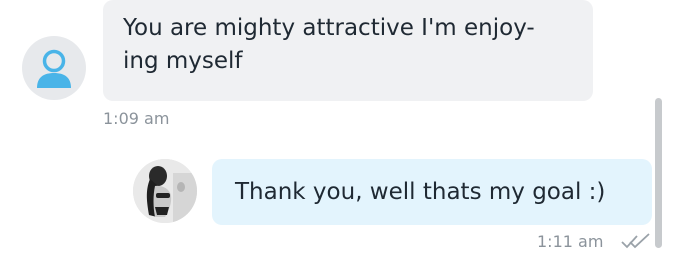 Image resolution: width=680 pixels, height=253 pixels. Describe the element at coordinates (136, 118) in the screenshot. I see `incoming-message-timestamp: 1:09 am` at that location.